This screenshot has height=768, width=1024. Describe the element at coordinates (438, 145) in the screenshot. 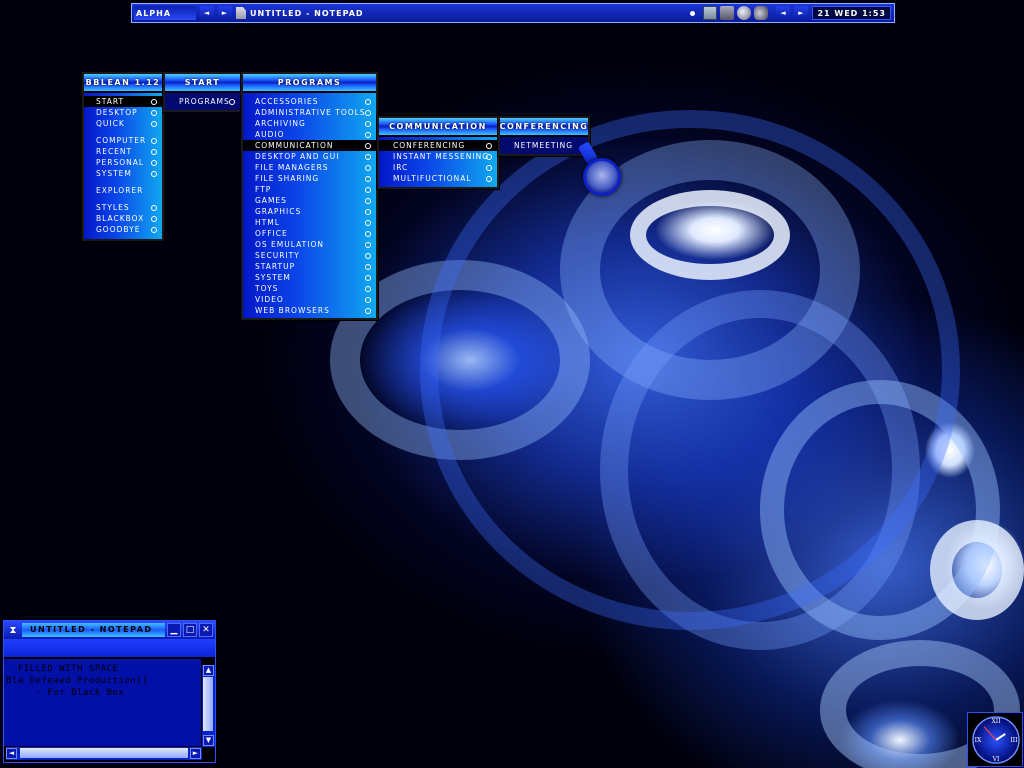

I see `menu-item-conferencing: CONFERENCING` at that location.